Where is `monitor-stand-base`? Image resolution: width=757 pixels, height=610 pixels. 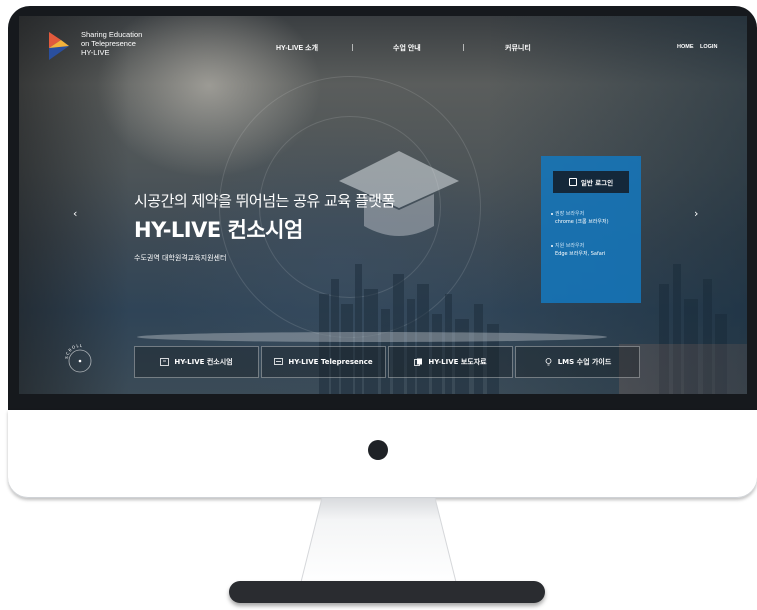
monitor-stand-base is located at coordinates (387, 592).